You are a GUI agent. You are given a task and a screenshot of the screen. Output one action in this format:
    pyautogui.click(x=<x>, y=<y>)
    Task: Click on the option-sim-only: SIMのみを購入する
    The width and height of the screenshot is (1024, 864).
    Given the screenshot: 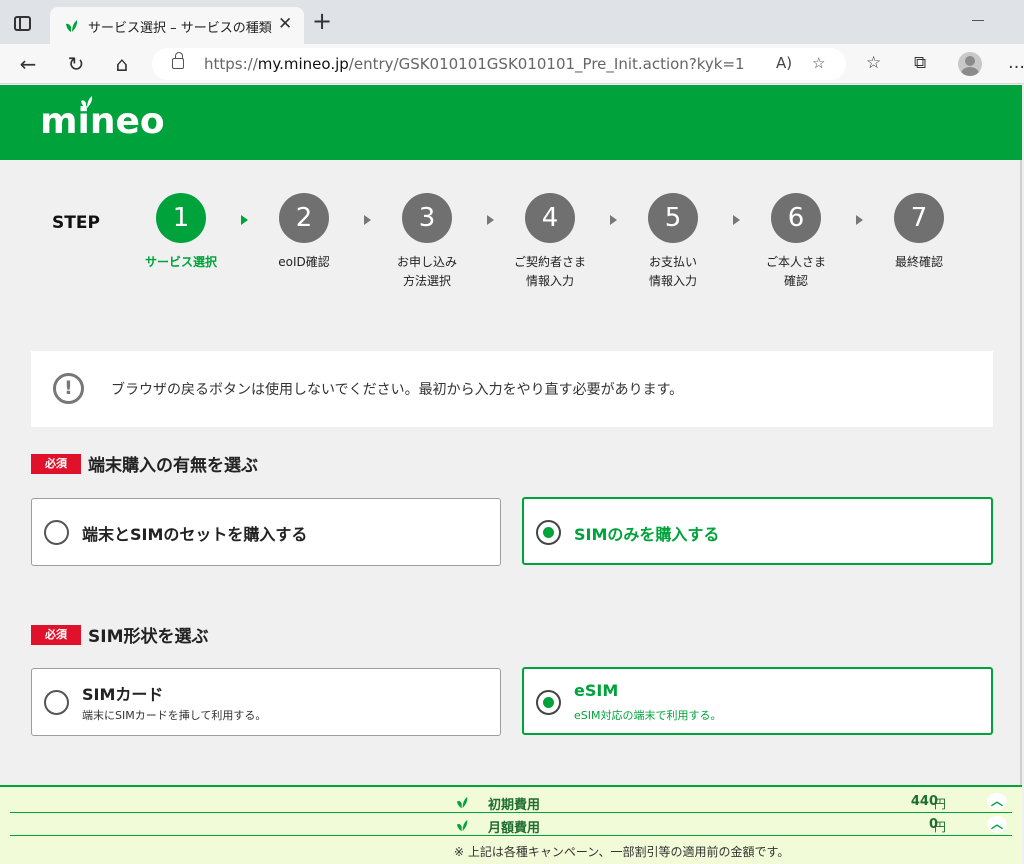 What is the action you would take?
    pyautogui.click(x=757, y=531)
    